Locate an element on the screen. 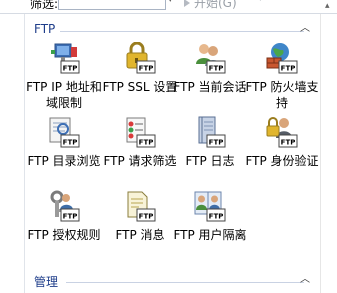 Image resolution: width=337 pixels, height=293 pixels. feature-tile-ftp-sessions: FTP FTP 当前会话 is located at coordinates (210, 68).